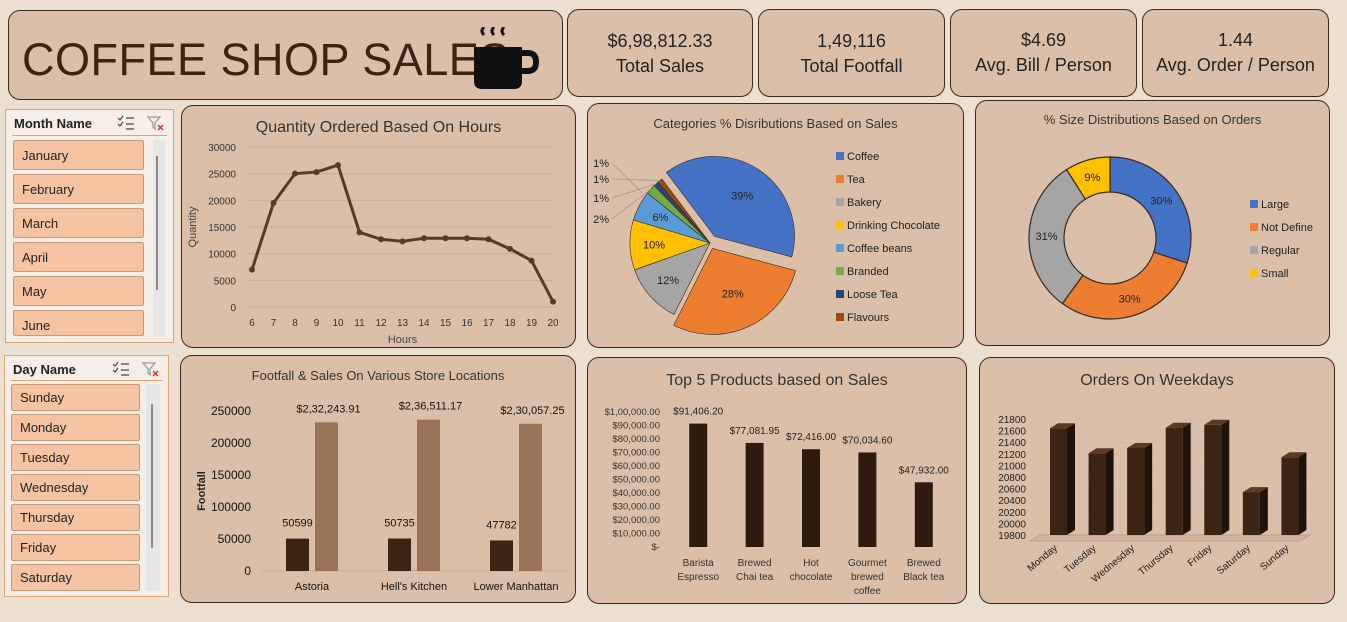 The width and height of the screenshot is (1347, 622). Describe the element at coordinates (1092, 178) in the screenshot. I see `data-label: 9%` at that location.